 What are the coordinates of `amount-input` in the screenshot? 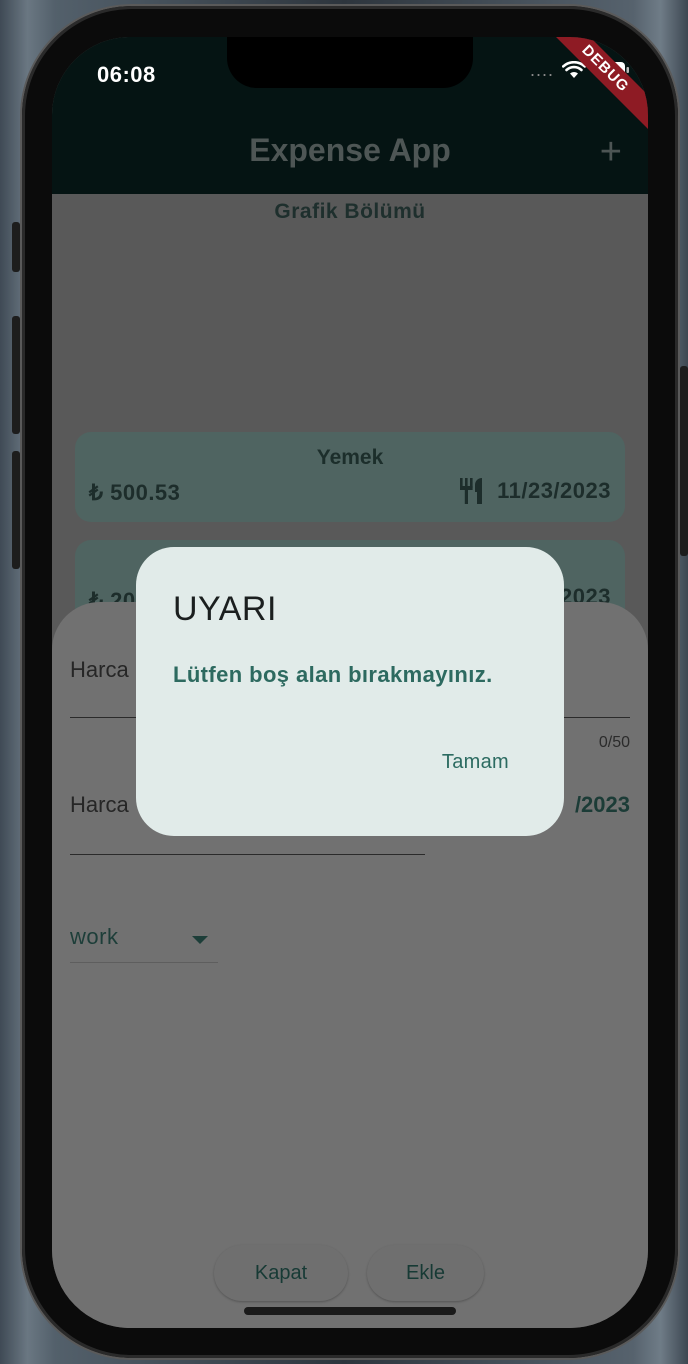 It's located at (247, 854).